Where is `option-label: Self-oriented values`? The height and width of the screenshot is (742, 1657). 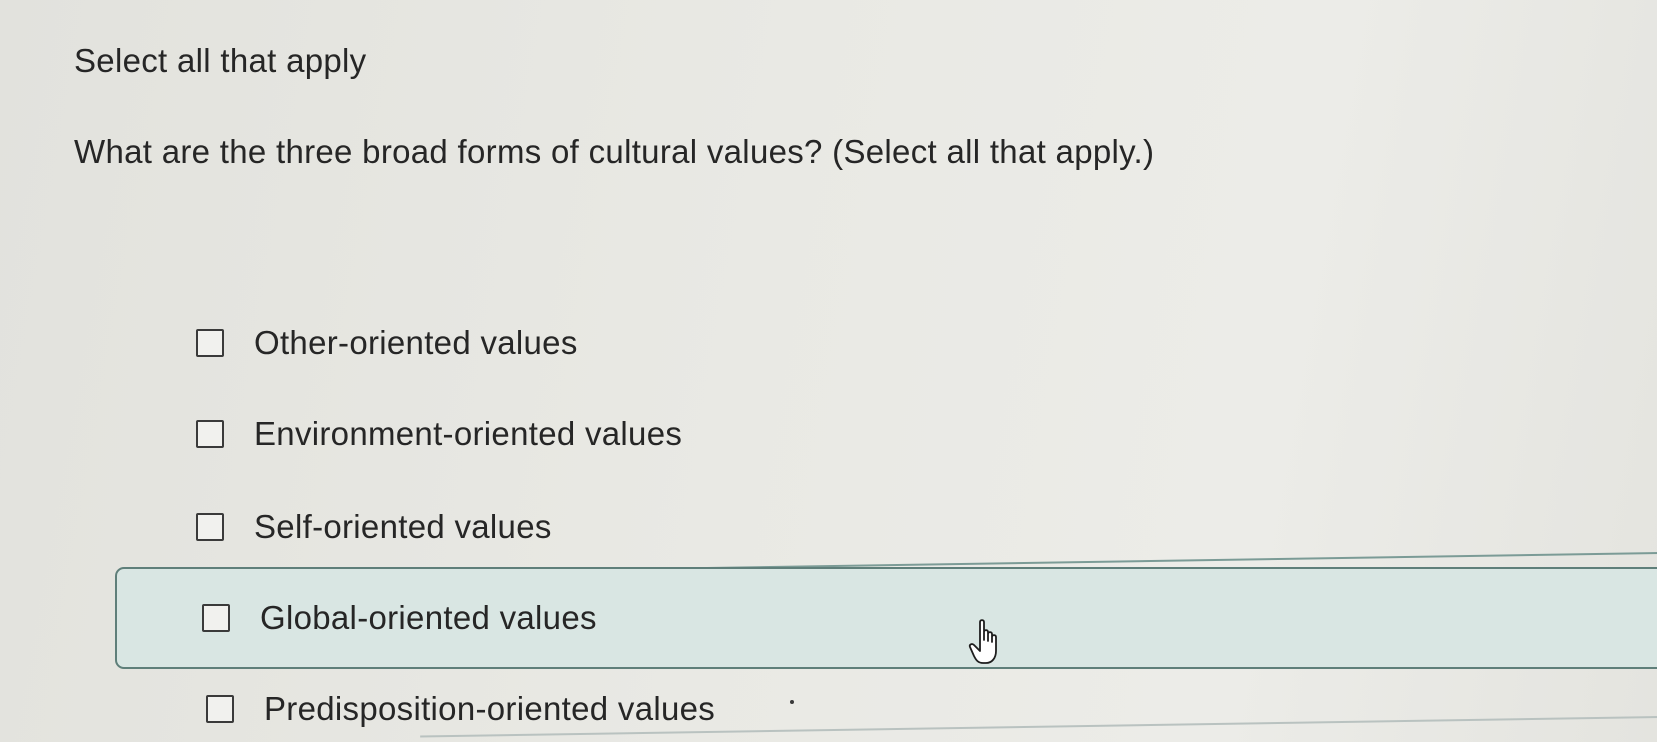 option-label: Self-oriented values is located at coordinates (403, 526).